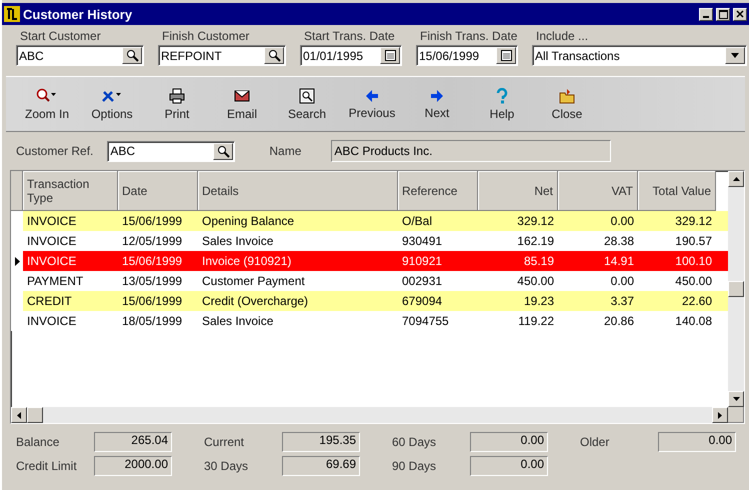 The image size is (749, 490). What do you see at coordinates (535, 241) in the screenshot?
I see `table-cell-text: 162.19` at bounding box center [535, 241].